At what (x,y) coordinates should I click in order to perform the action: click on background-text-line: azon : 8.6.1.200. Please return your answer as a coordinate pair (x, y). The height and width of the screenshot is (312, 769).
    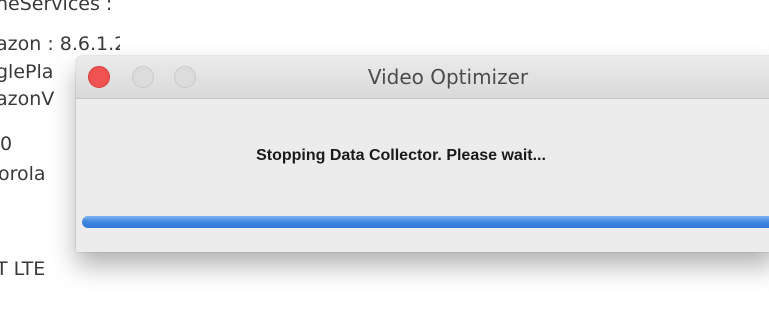
    Looking at the image, I should click on (60, 44).